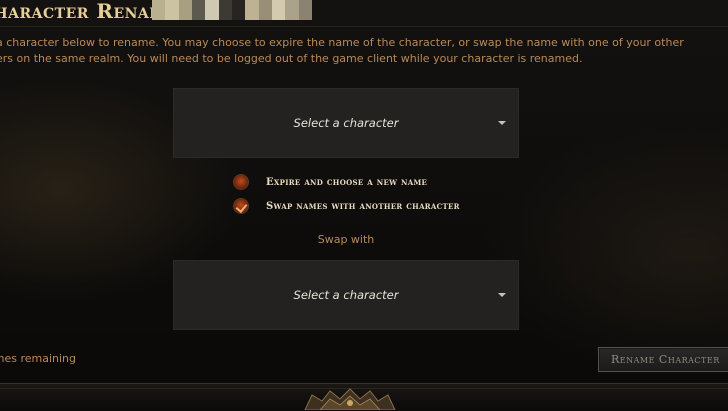  I want to click on pixelated-character-name, so click(232, 10).